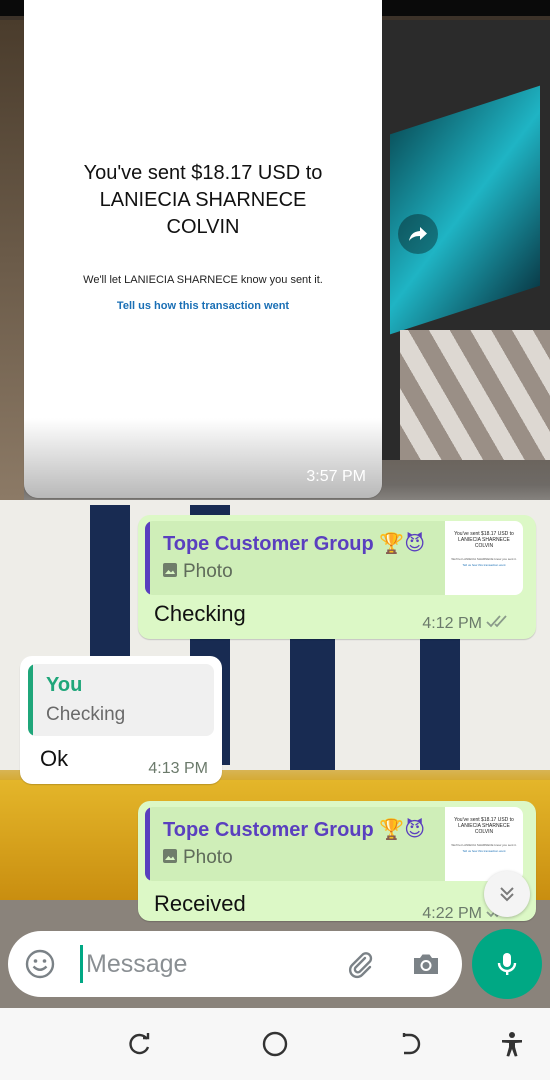  I want to click on reply-quote: You Checking, so click(121, 700).